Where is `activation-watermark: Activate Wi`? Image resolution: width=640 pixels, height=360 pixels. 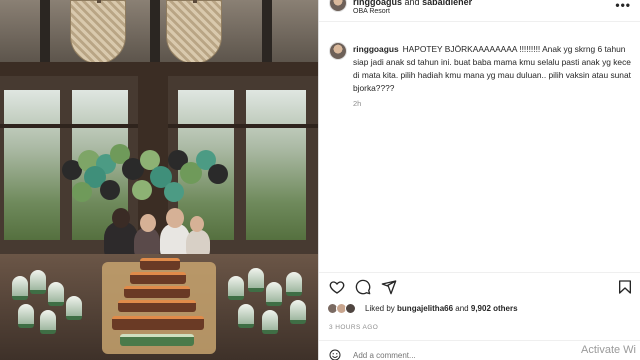
activation-watermark: Activate Wi is located at coordinates (608, 350).